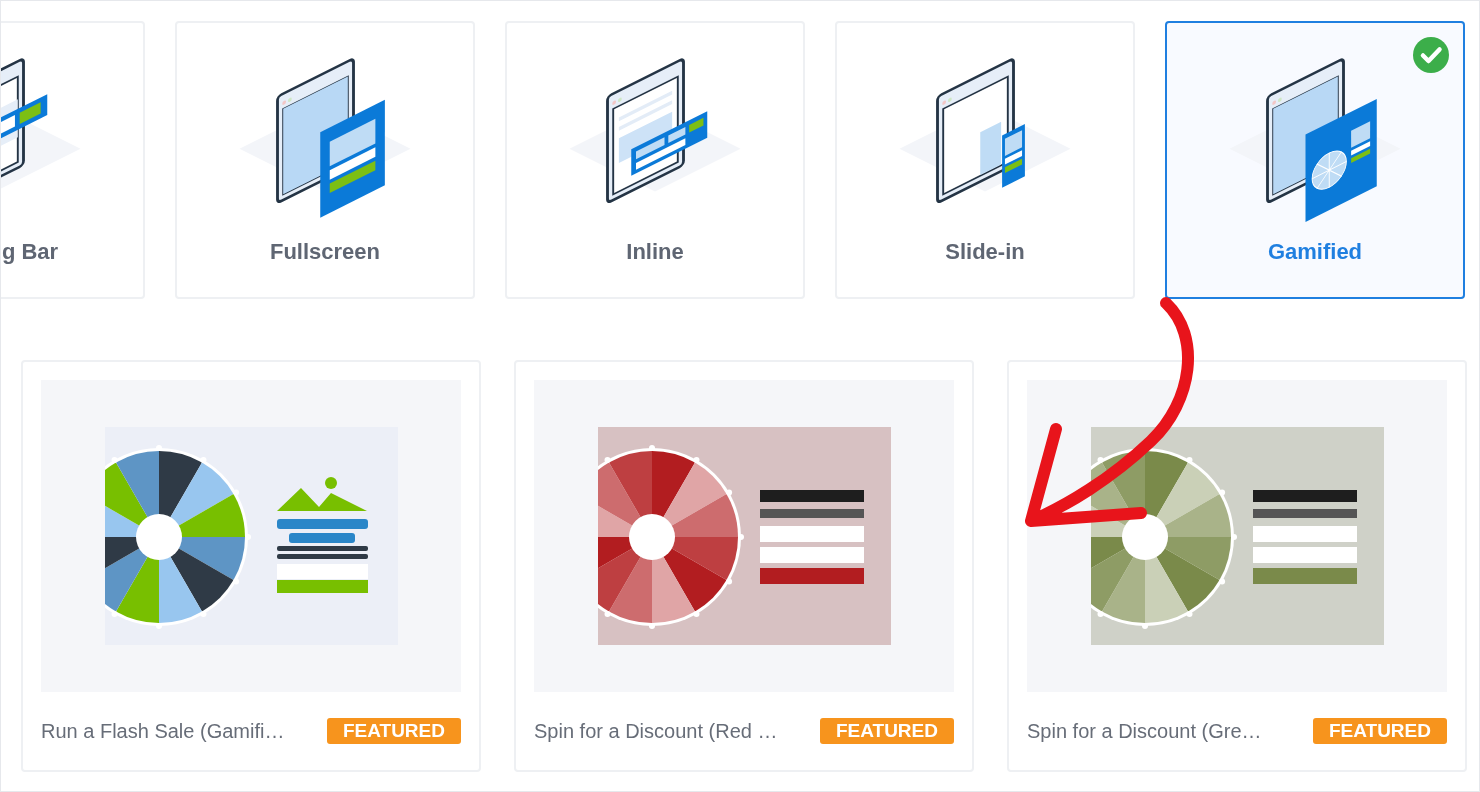 This screenshot has width=1480, height=792. Describe the element at coordinates (325, 160) in the screenshot. I see `campaign-type-card: Fullscreen` at that location.